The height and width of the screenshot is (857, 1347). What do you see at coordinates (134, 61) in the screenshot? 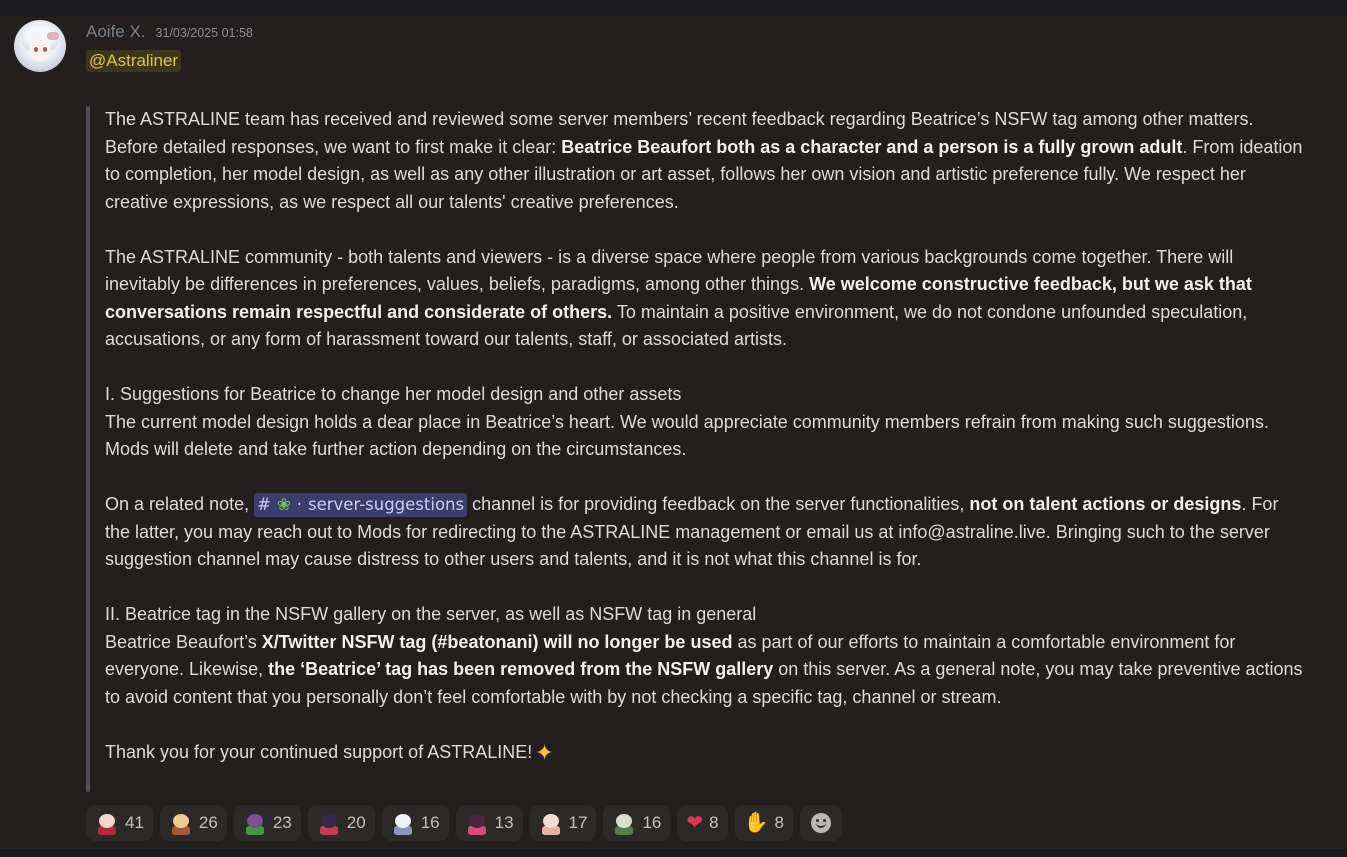
I see `role-mention: @Astraliner` at bounding box center [134, 61].